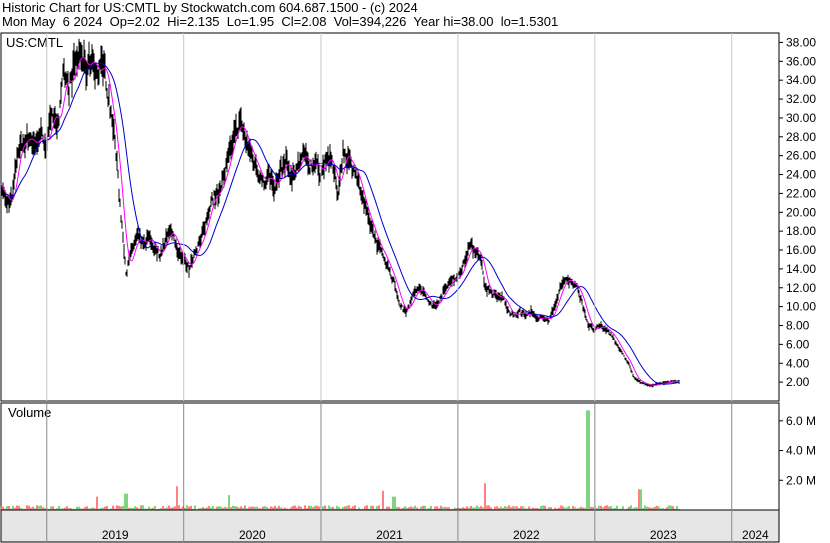 This screenshot has width=830, height=543. I want to click on price-tick-label: 2.00, so click(798, 382).